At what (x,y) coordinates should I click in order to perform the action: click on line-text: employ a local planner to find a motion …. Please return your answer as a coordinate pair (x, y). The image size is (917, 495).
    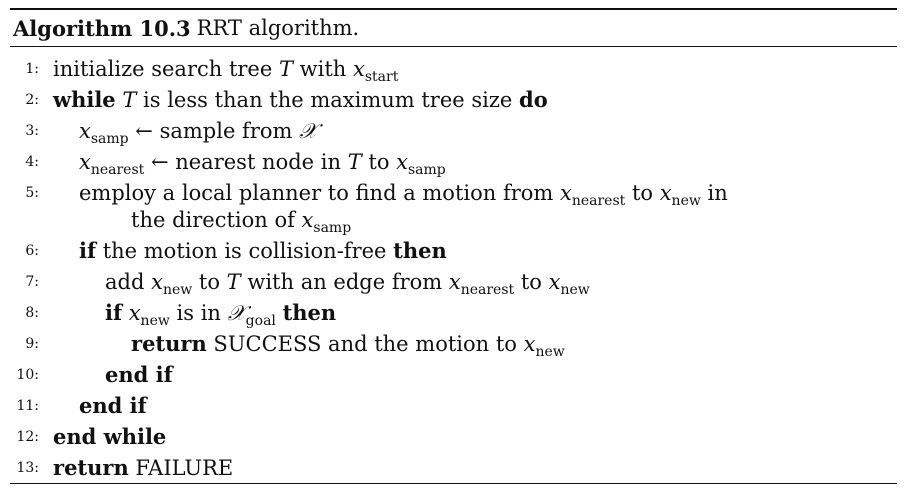
    Looking at the image, I should click on (403, 195).